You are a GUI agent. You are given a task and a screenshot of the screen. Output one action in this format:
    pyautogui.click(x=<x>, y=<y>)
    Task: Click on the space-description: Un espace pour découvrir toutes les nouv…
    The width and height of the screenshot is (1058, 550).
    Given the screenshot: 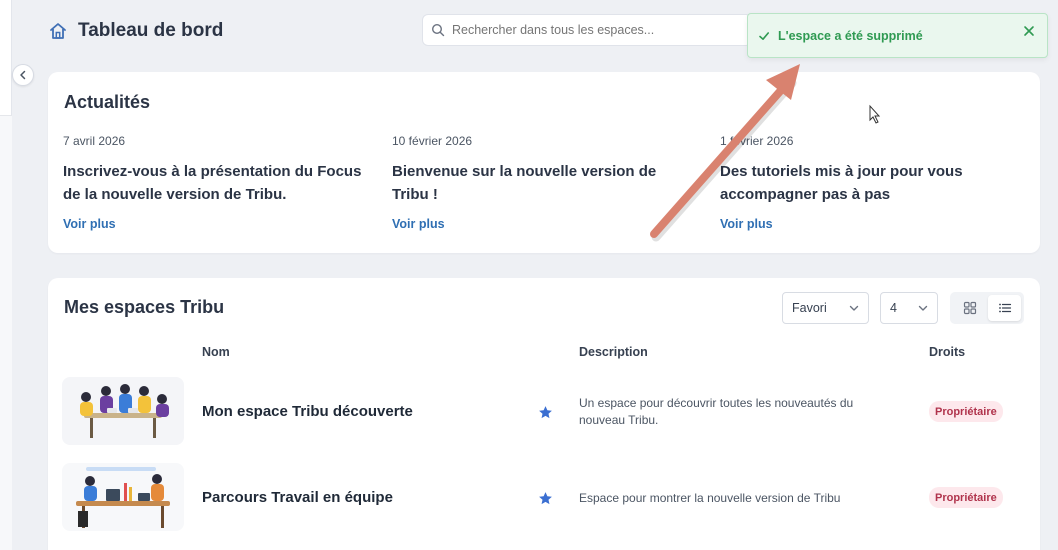 What is the action you would take?
    pyautogui.click(x=716, y=411)
    